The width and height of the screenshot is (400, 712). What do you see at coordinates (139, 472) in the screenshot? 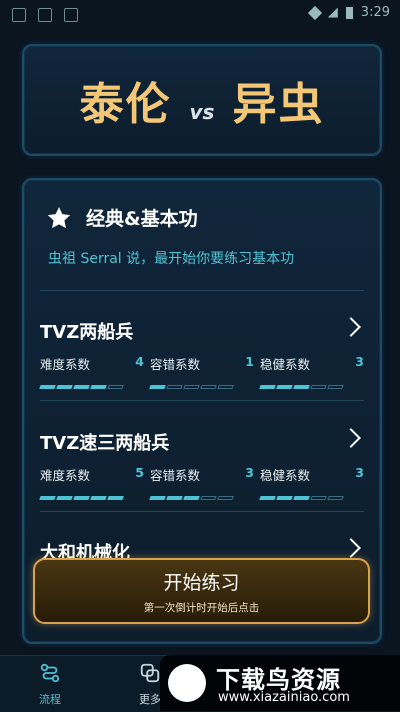
I see `stat-value: 5` at bounding box center [139, 472].